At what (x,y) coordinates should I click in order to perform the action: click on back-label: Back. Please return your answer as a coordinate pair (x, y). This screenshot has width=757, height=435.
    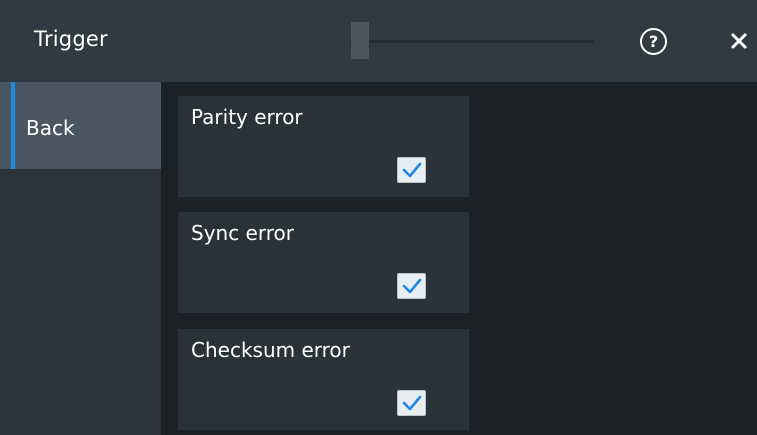
    Looking at the image, I should click on (50, 128).